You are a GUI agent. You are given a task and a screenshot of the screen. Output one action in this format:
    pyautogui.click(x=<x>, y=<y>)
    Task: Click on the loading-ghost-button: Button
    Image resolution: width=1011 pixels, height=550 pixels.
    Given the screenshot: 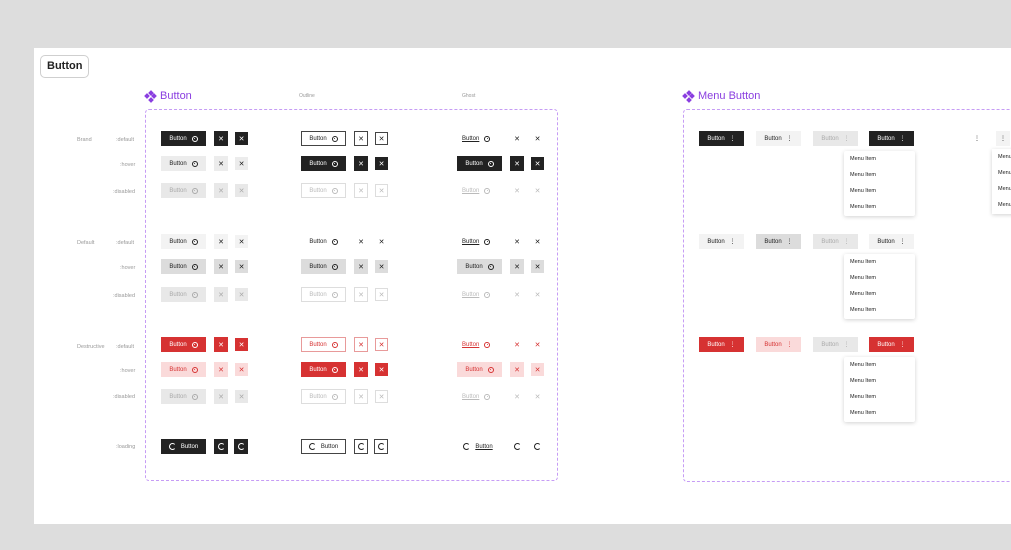 What is the action you would take?
    pyautogui.click(x=478, y=446)
    